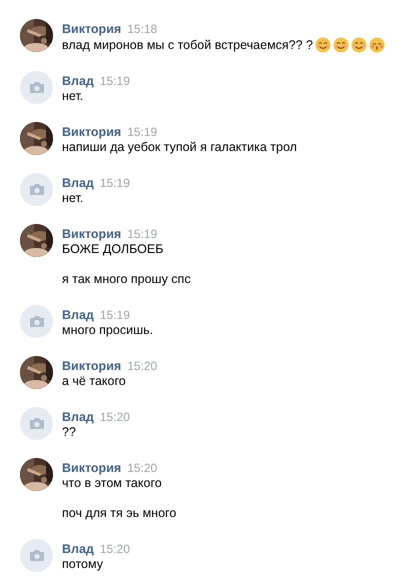 This screenshot has width=417, height=585. Describe the element at coordinates (82, 564) in the screenshot. I see `message-text: потому` at that location.